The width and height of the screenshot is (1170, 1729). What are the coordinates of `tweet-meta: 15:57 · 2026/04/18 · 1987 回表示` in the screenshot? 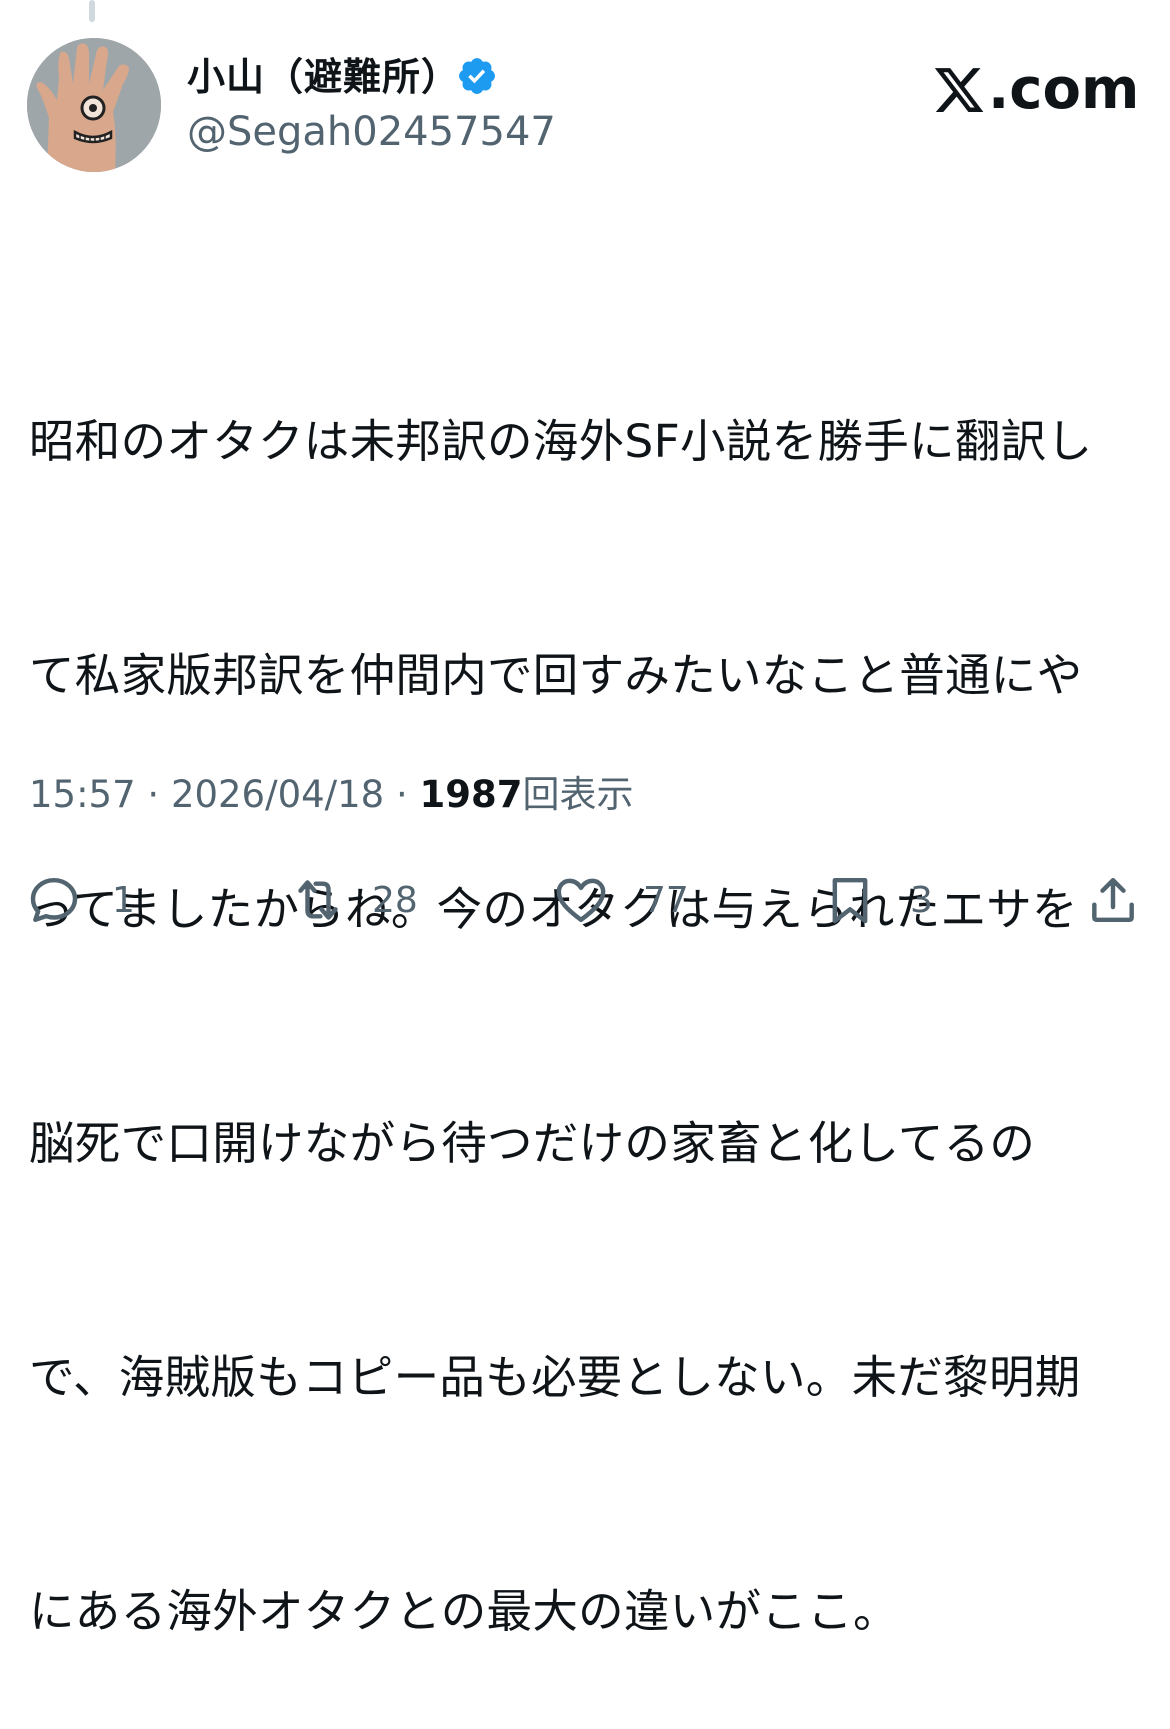 It's located at (331, 795).